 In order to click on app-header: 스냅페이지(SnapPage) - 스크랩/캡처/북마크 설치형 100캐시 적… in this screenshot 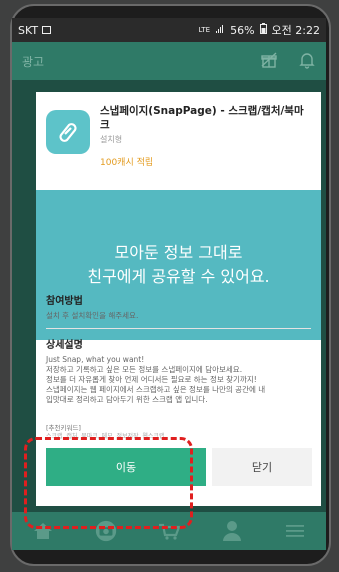, I will do `click(178, 138)`.